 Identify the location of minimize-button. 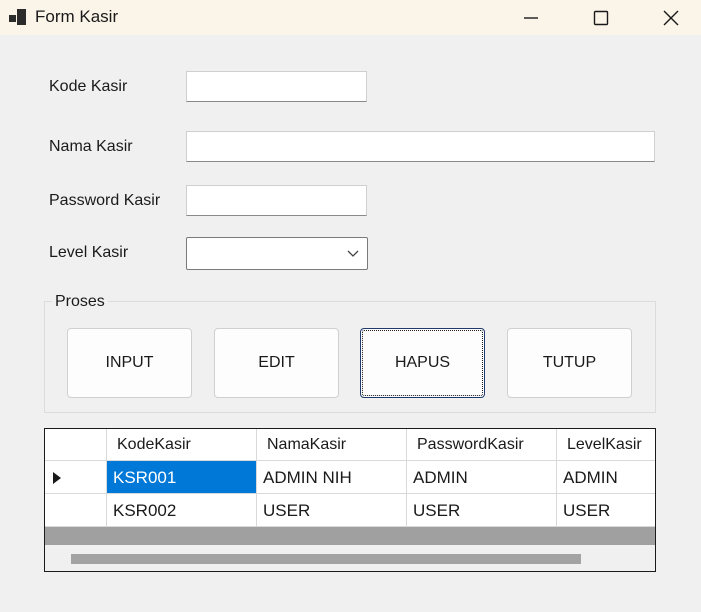
(531, 17).